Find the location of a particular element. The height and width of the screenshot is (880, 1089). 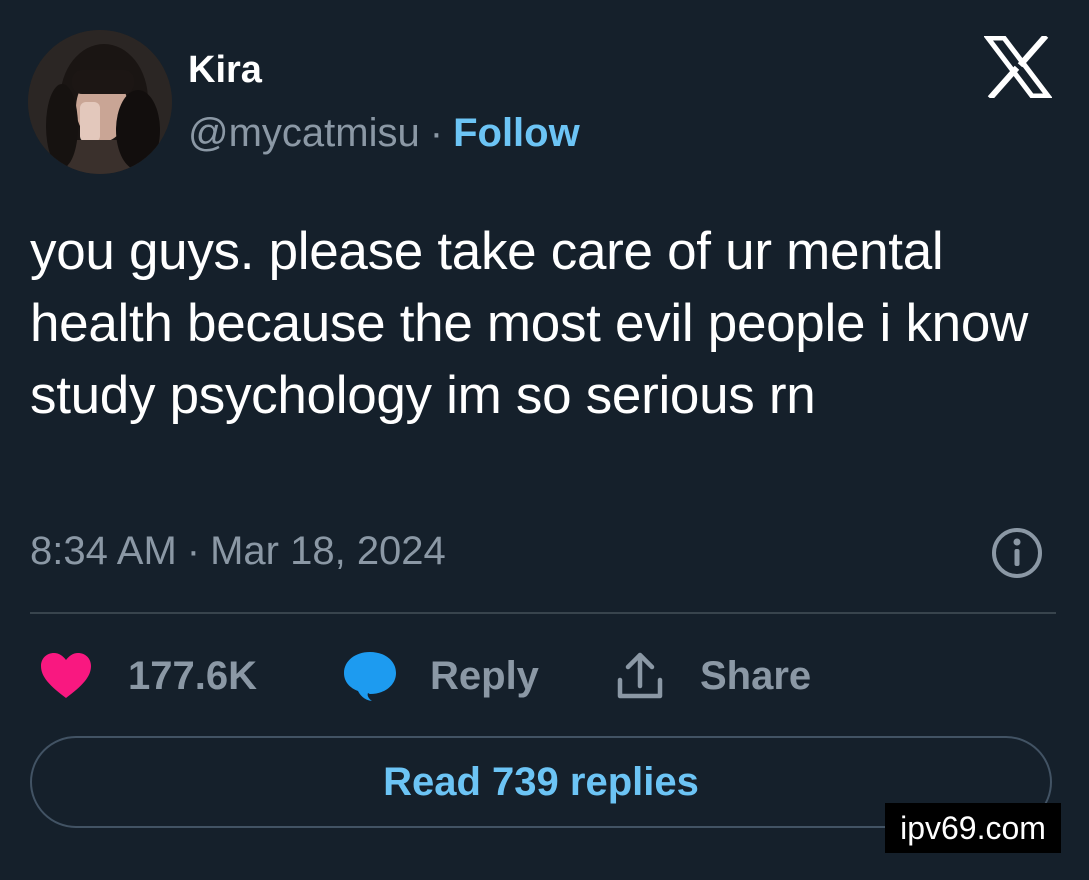

follow-button: Follow is located at coordinates (516, 133).